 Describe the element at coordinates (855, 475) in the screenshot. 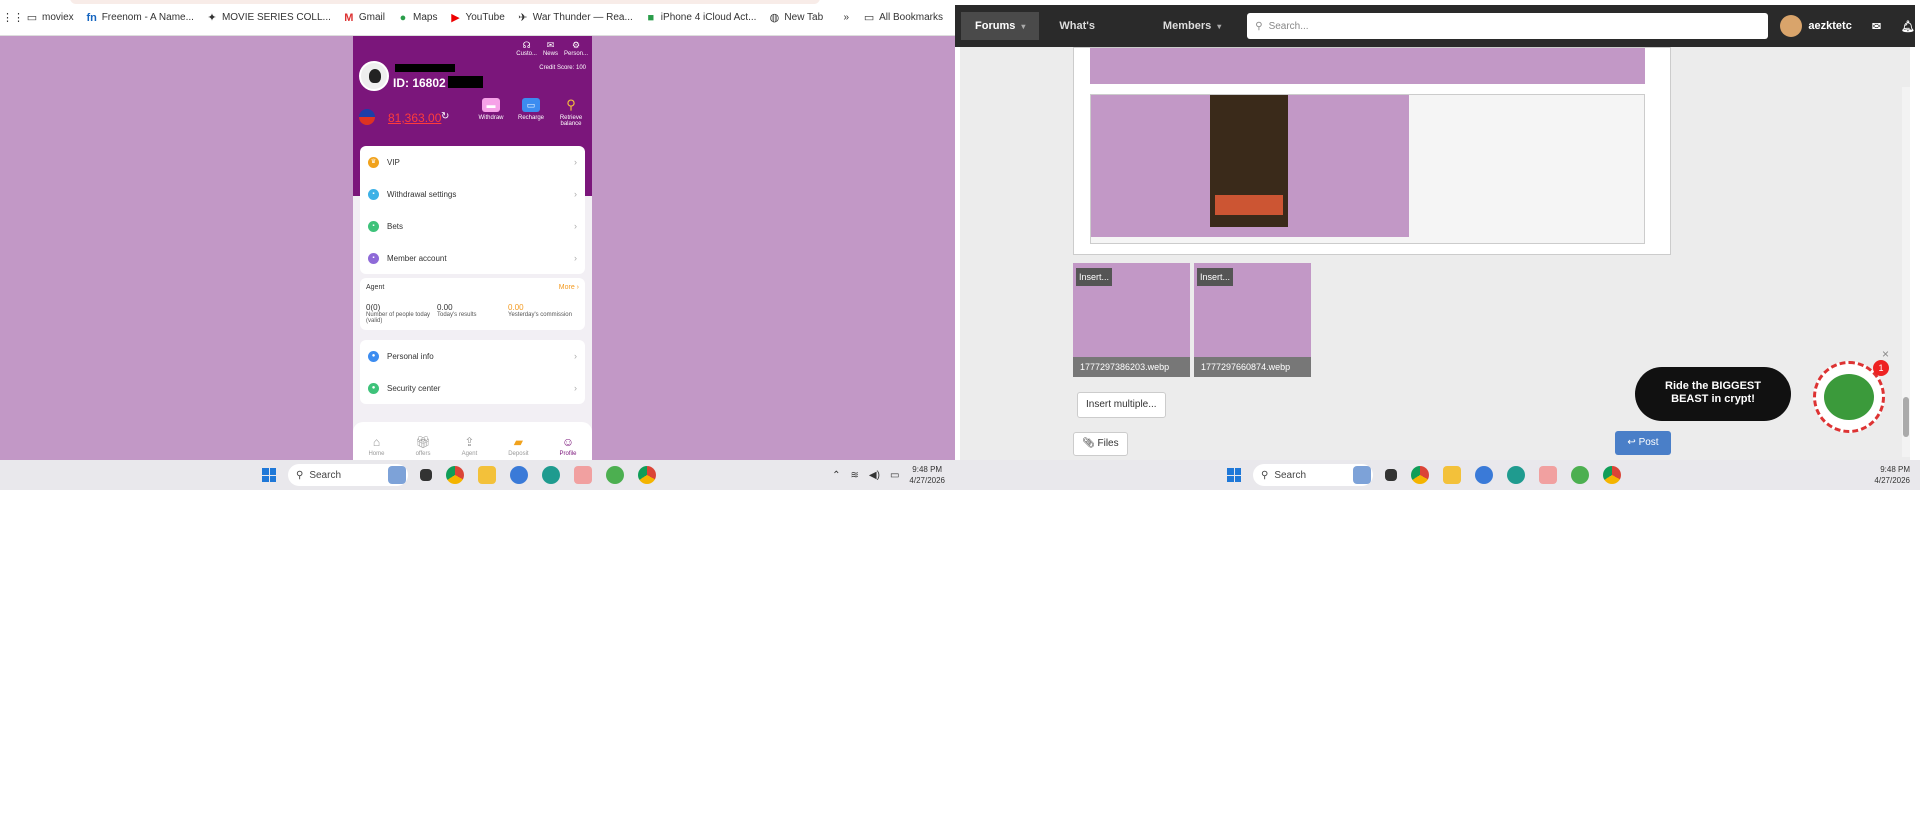

I see `wifi-icon: ≋` at that location.